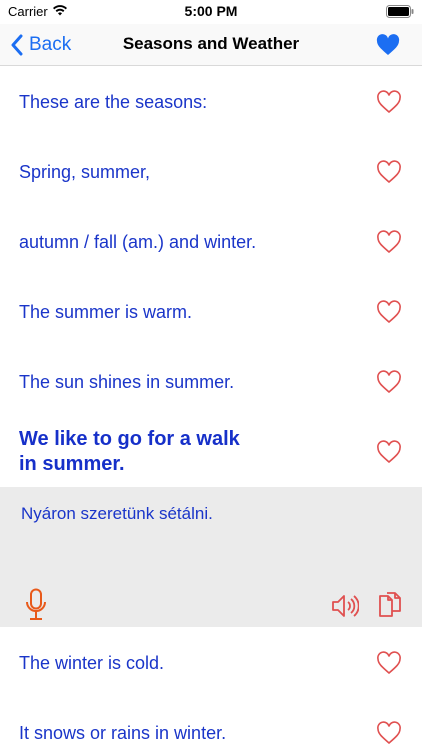 This screenshot has height=750, width=422. Describe the element at coordinates (50, 44) in the screenshot. I see `back-label: Back` at that location.